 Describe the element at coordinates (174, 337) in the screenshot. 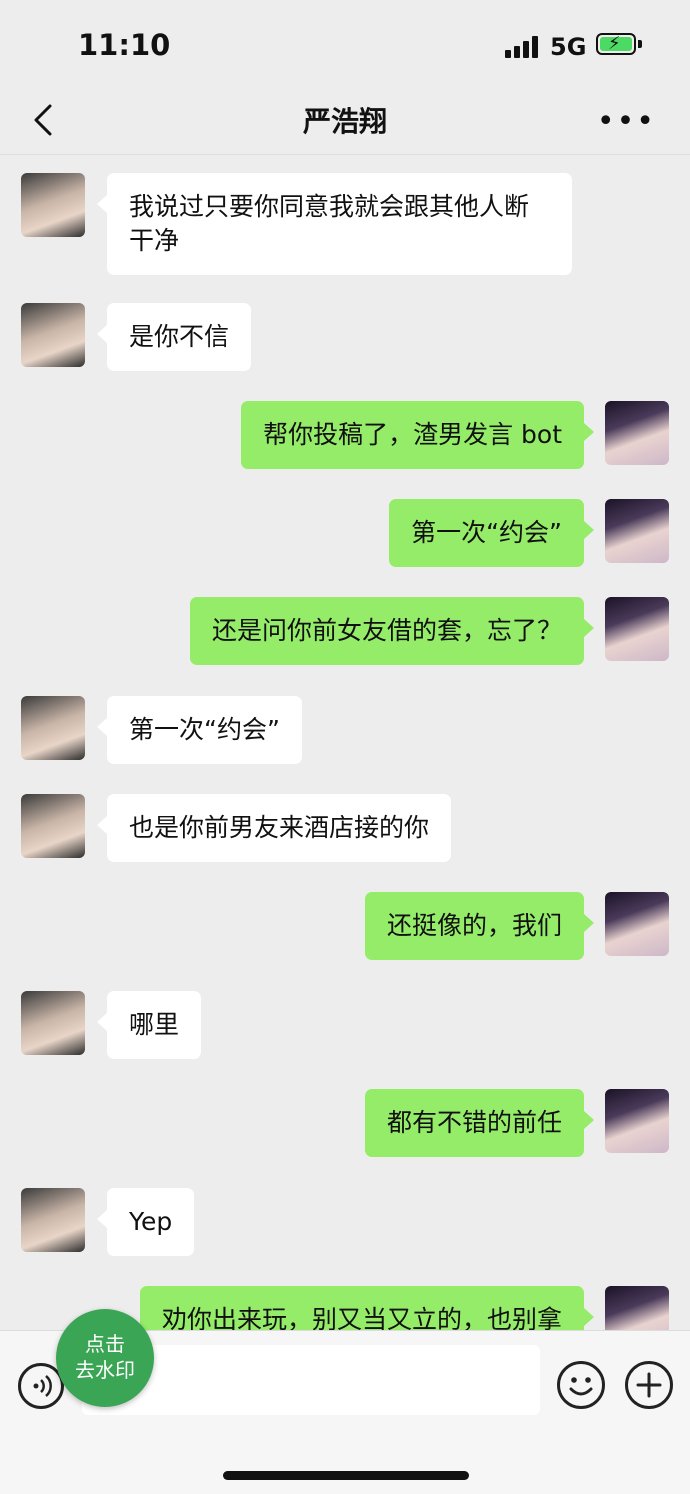

I see `message-bubble-incoming: 是你不信` at that location.